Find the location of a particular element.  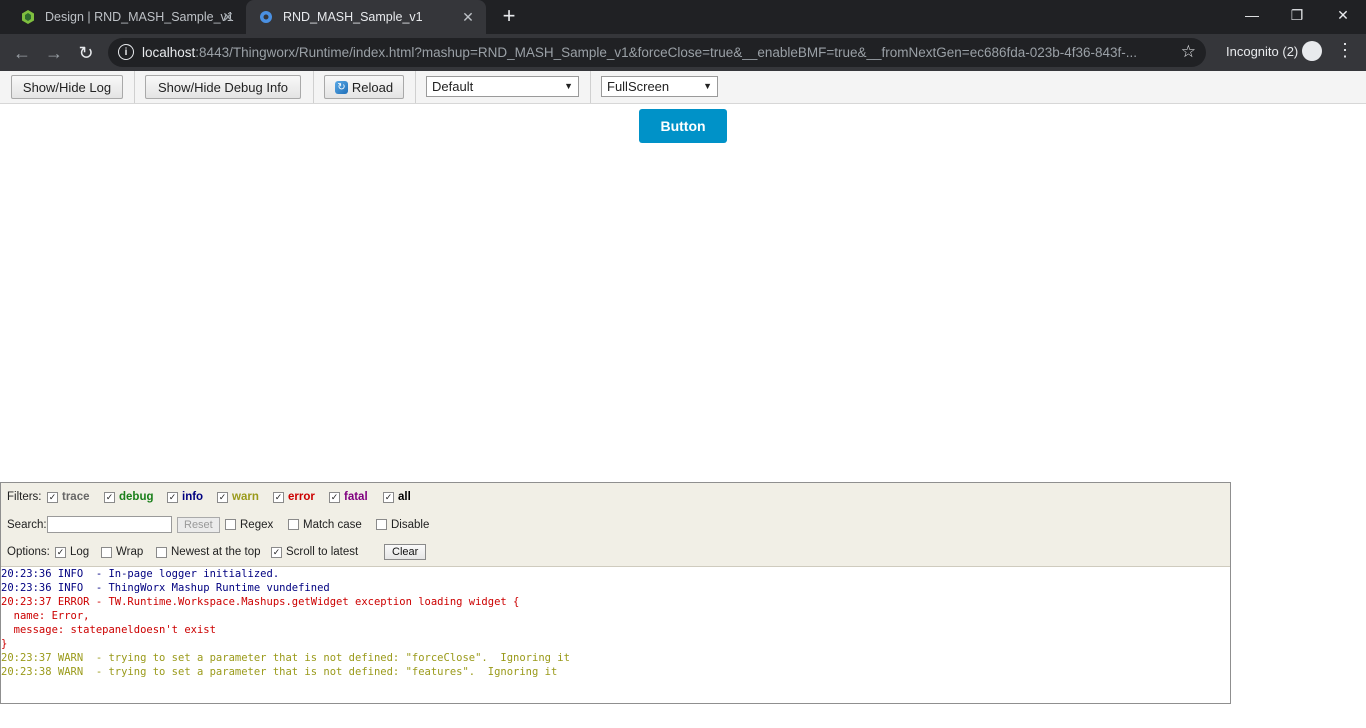

restore-icon: ❐ is located at coordinates (1297, 15).